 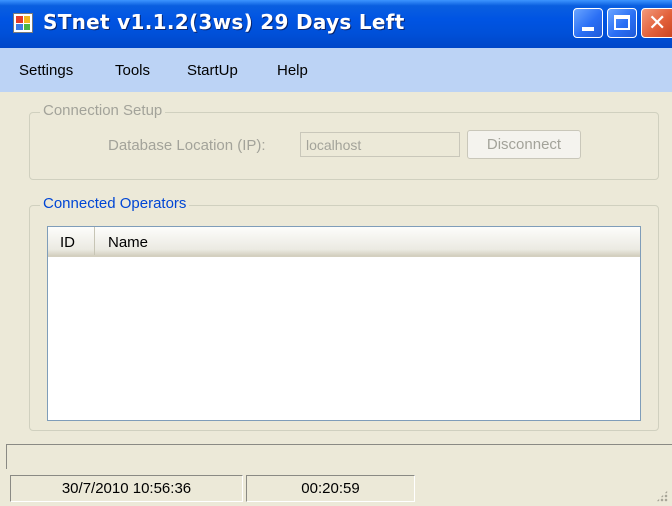 I want to click on disconnect-button: Disconnect, so click(x=524, y=144).